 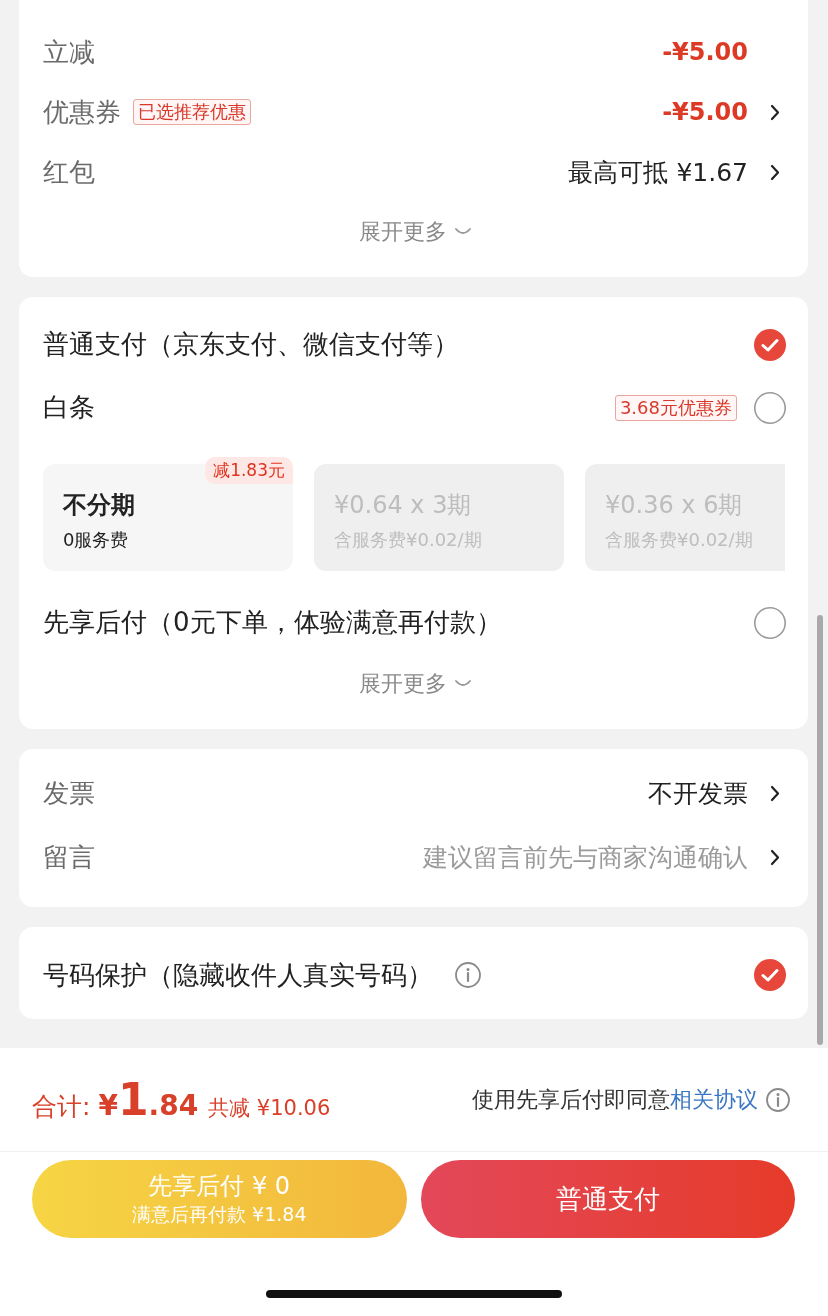 What do you see at coordinates (82, 112) in the screenshot?
I see `row-label: 优惠券` at bounding box center [82, 112].